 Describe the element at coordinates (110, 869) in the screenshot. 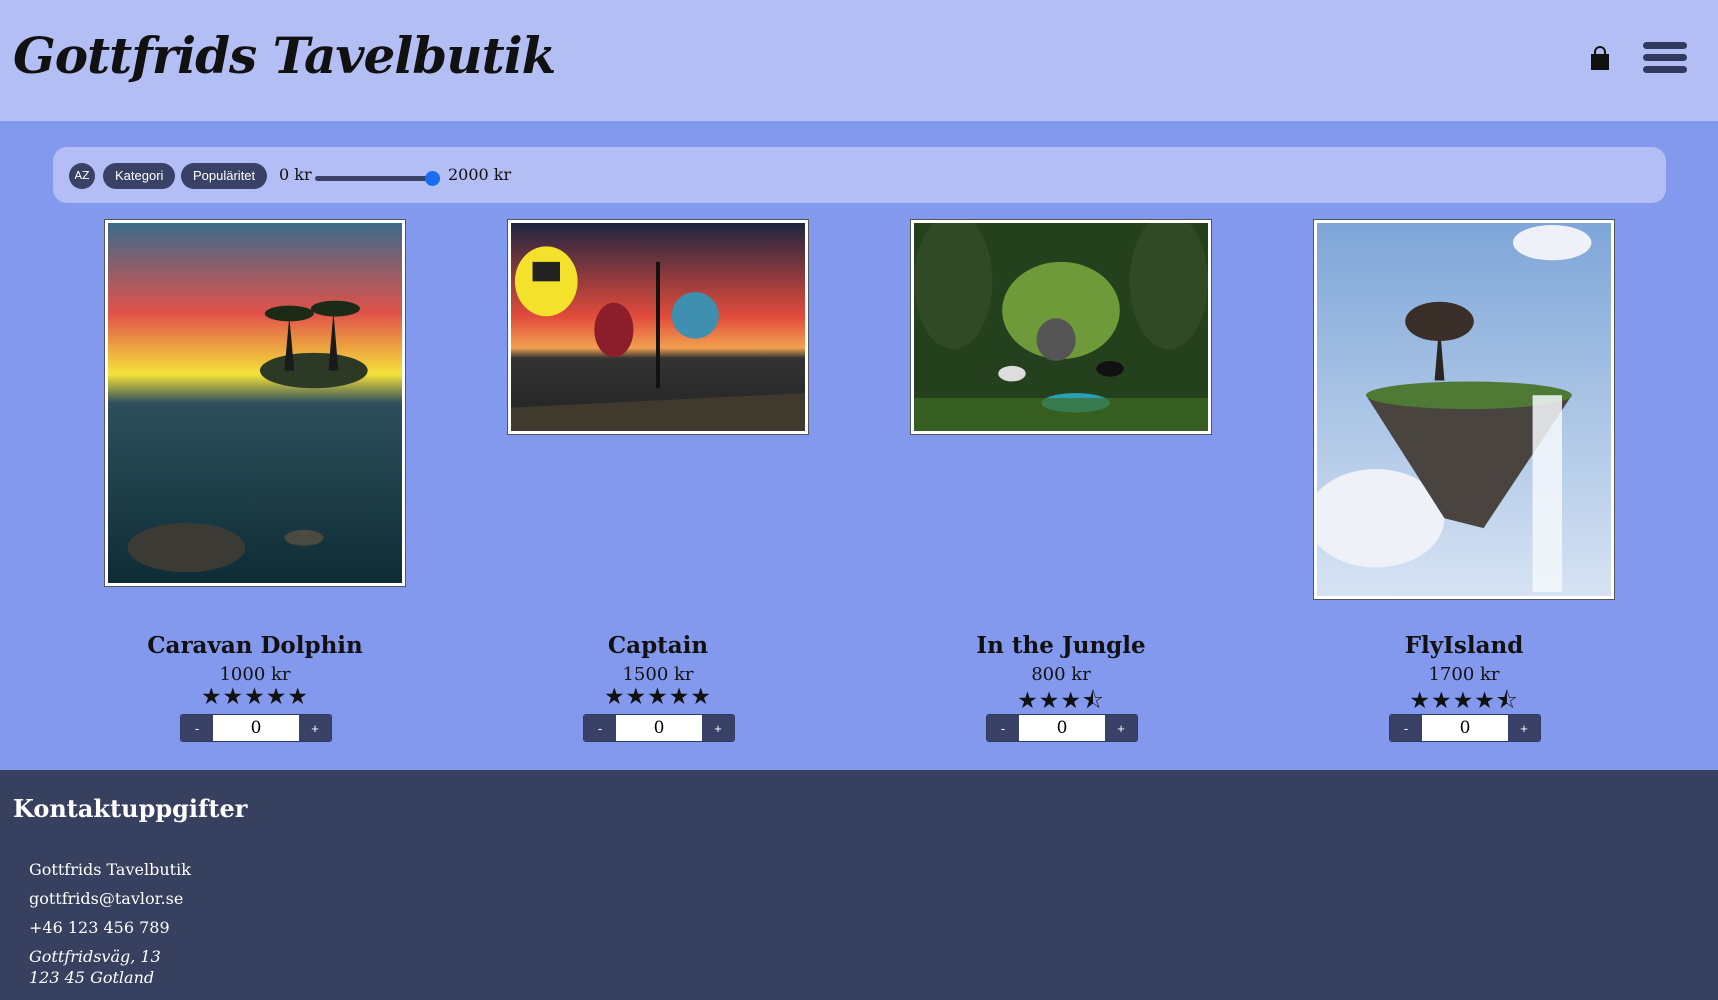

I see `company-name: Gottfrids Tavelbutik` at that location.